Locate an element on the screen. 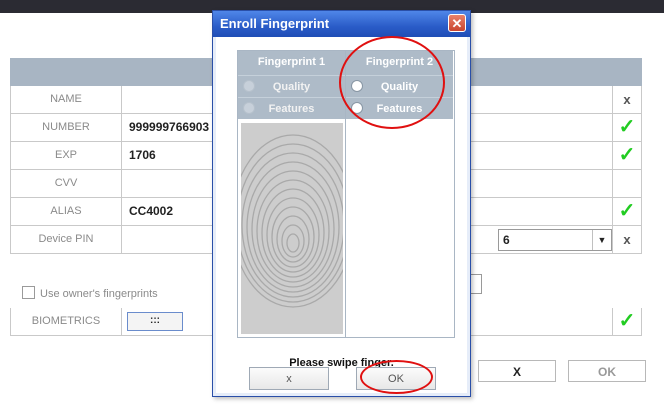 This screenshot has width=664, height=409. biometrics-button: ::: is located at coordinates (155, 321).